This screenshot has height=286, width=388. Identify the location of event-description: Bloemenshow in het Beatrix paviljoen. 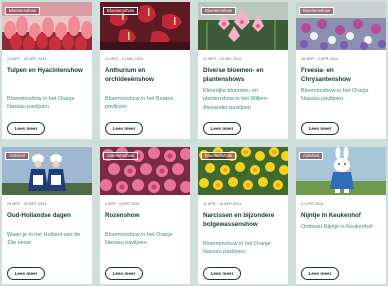
(139, 103).